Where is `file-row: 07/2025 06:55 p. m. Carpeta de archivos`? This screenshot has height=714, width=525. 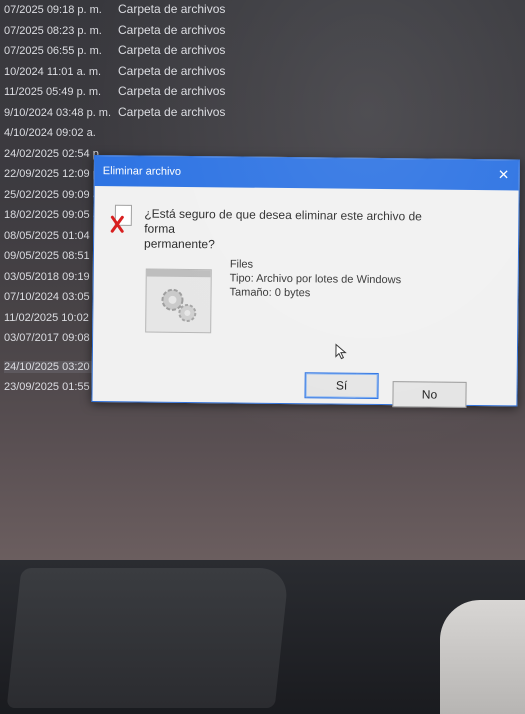 file-row: 07/2025 06:55 p. m. Carpeta de archivos is located at coordinates (160, 51).